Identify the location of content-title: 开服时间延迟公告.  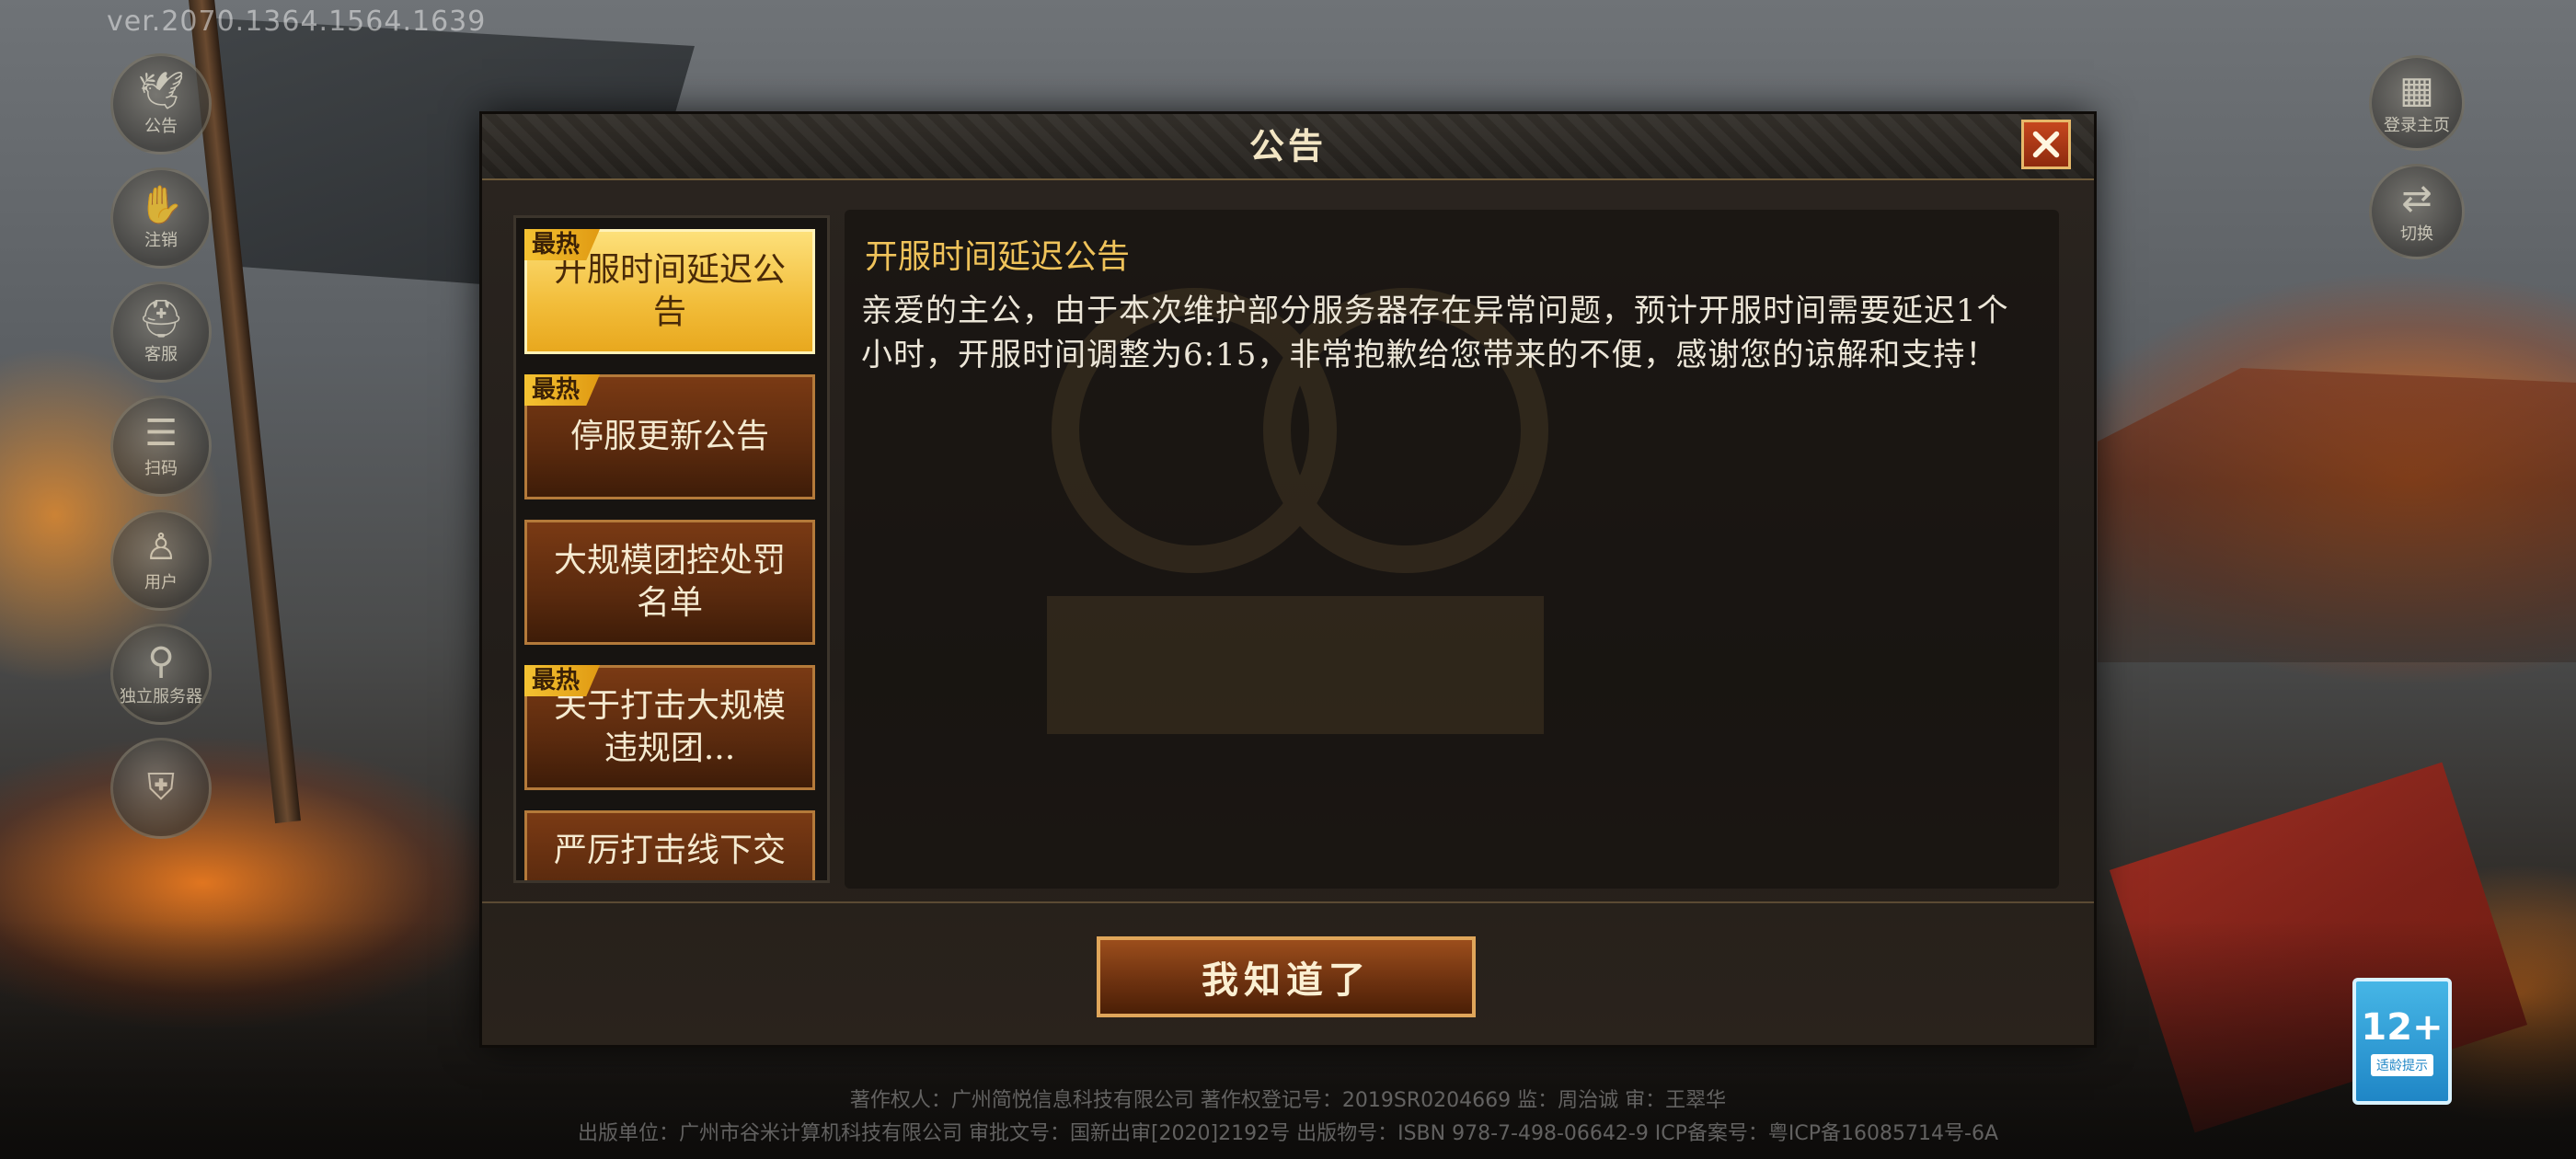
(998, 257).